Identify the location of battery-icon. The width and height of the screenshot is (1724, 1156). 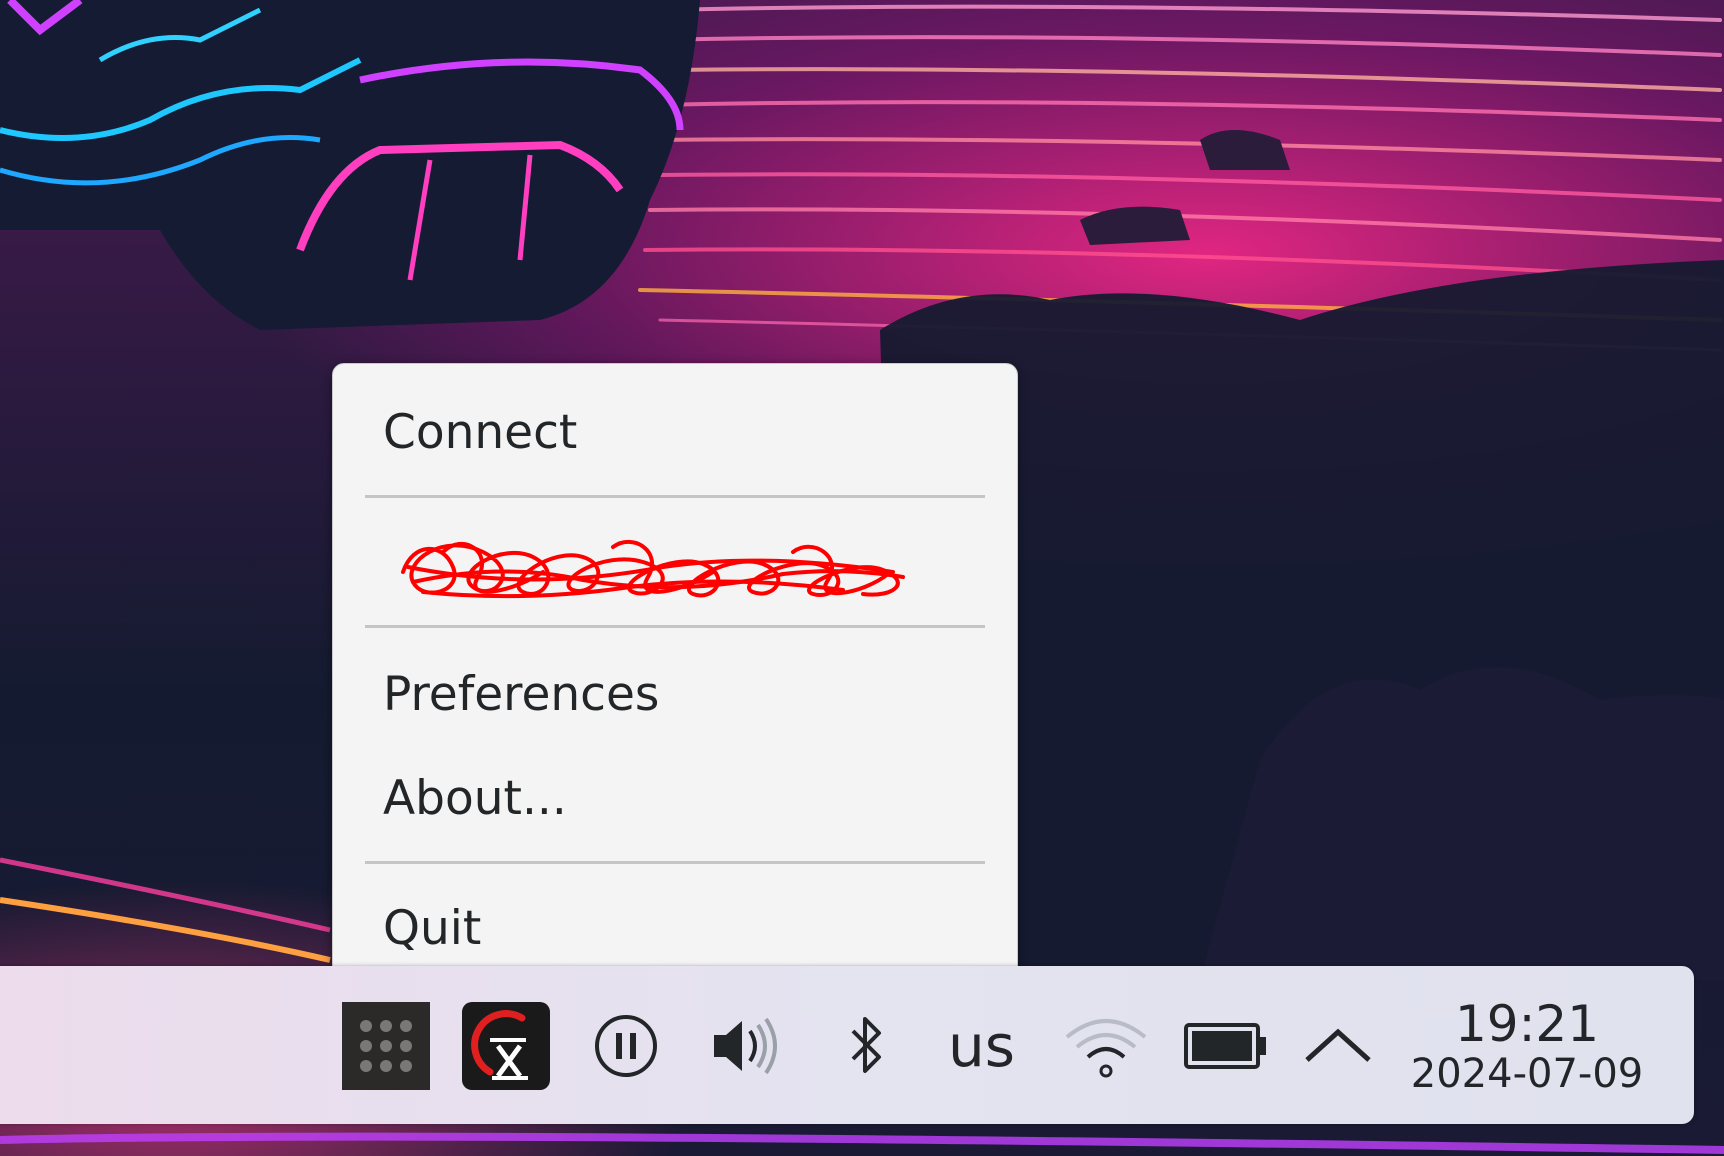
(1226, 1046).